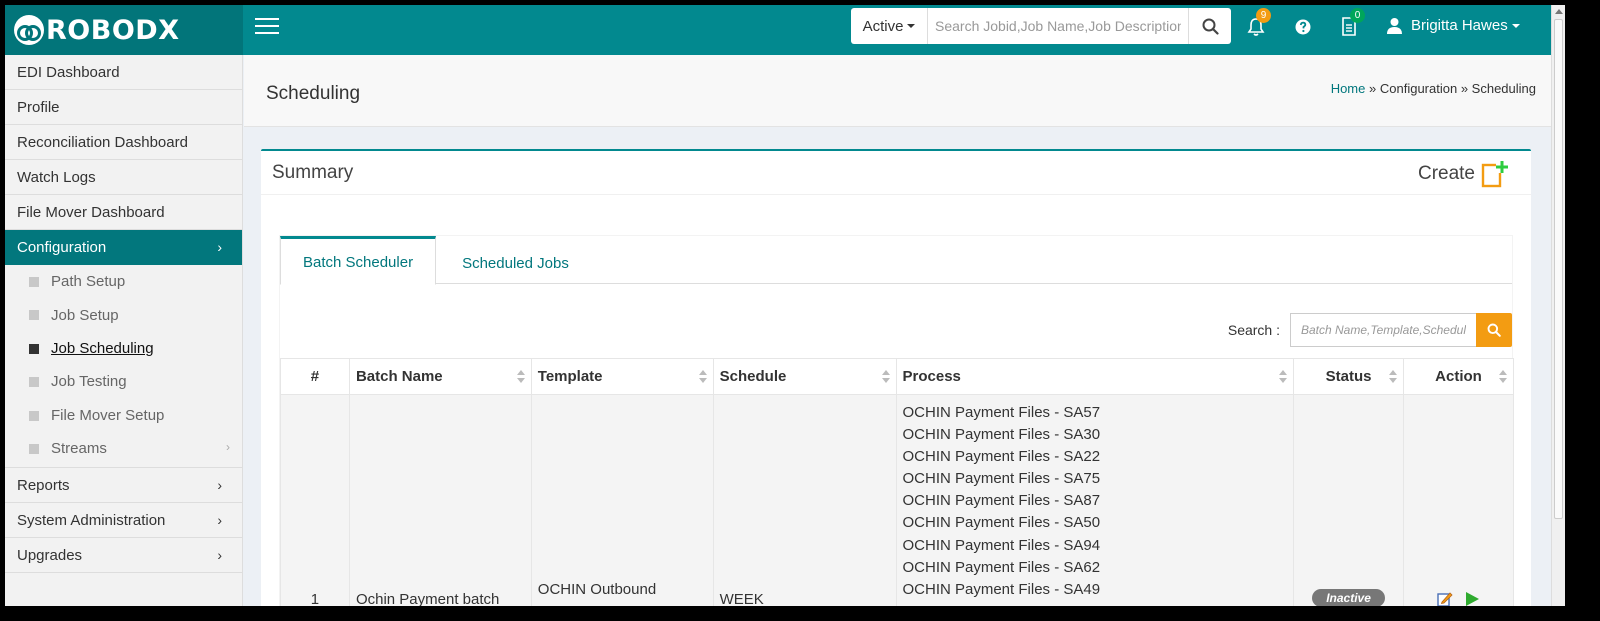  Describe the element at coordinates (622, 376) in the screenshot. I see `column-header-template: Template` at that location.